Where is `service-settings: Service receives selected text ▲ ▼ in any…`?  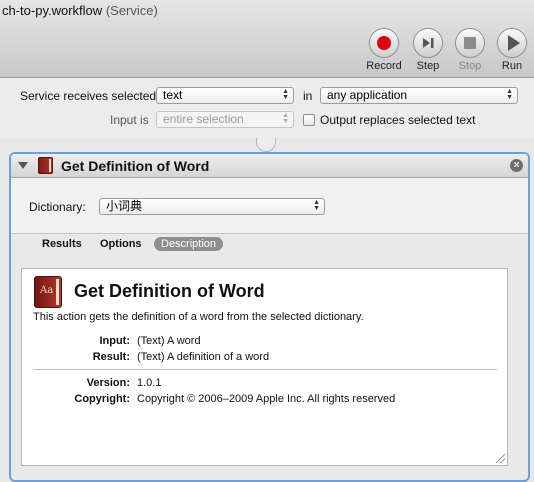
service-settings: Service receives selected text ▲ ▼ in any… is located at coordinates (267, 108).